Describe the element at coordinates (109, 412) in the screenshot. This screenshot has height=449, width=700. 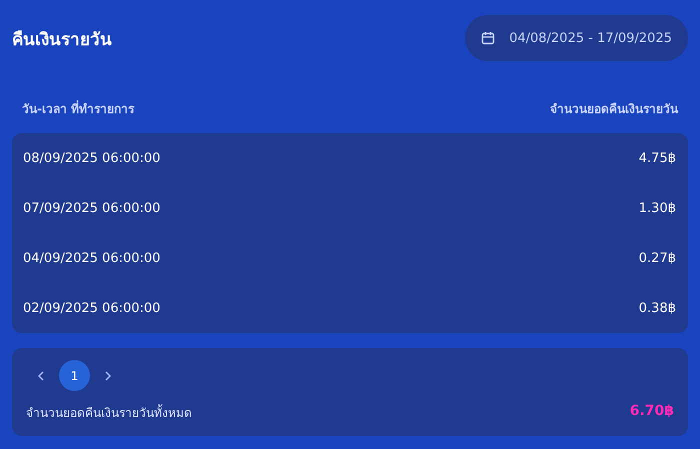
I see `total-label: จำนวนยอดคืนเงินรายวันทั้งหมด` at that location.